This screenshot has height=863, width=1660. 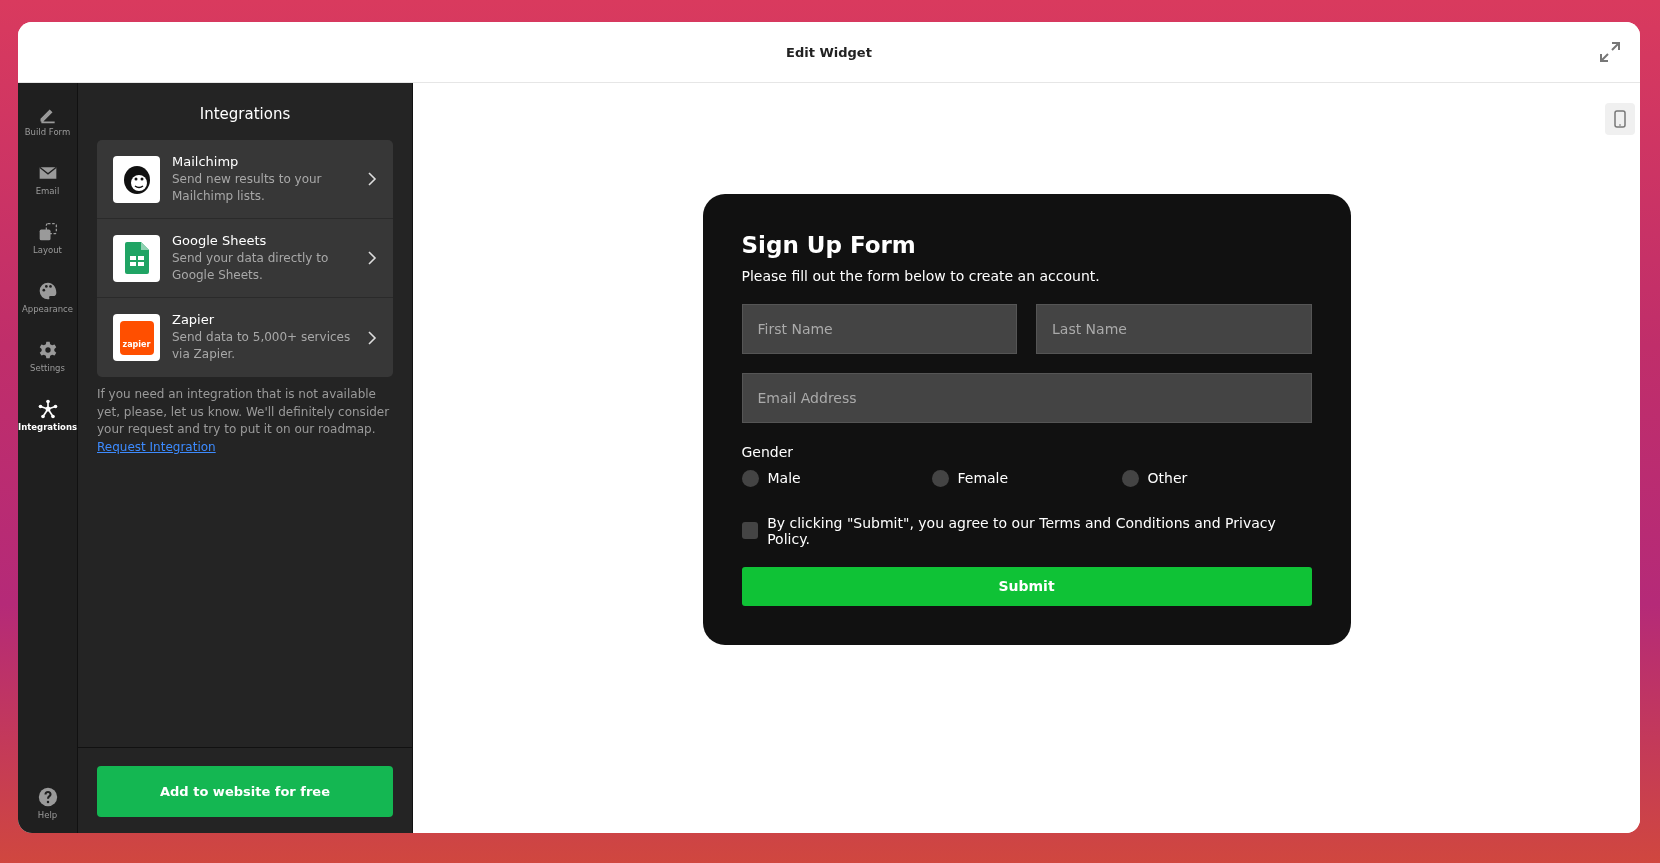 I want to click on gender-label: Gender, so click(x=768, y=451).